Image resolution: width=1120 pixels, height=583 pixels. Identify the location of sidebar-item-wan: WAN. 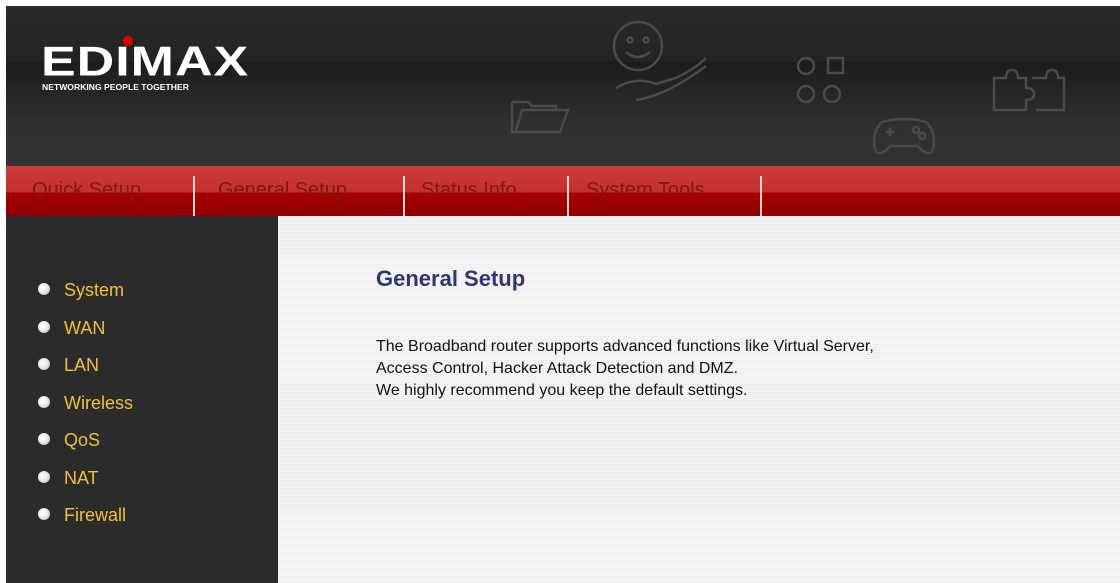
(142, 337).